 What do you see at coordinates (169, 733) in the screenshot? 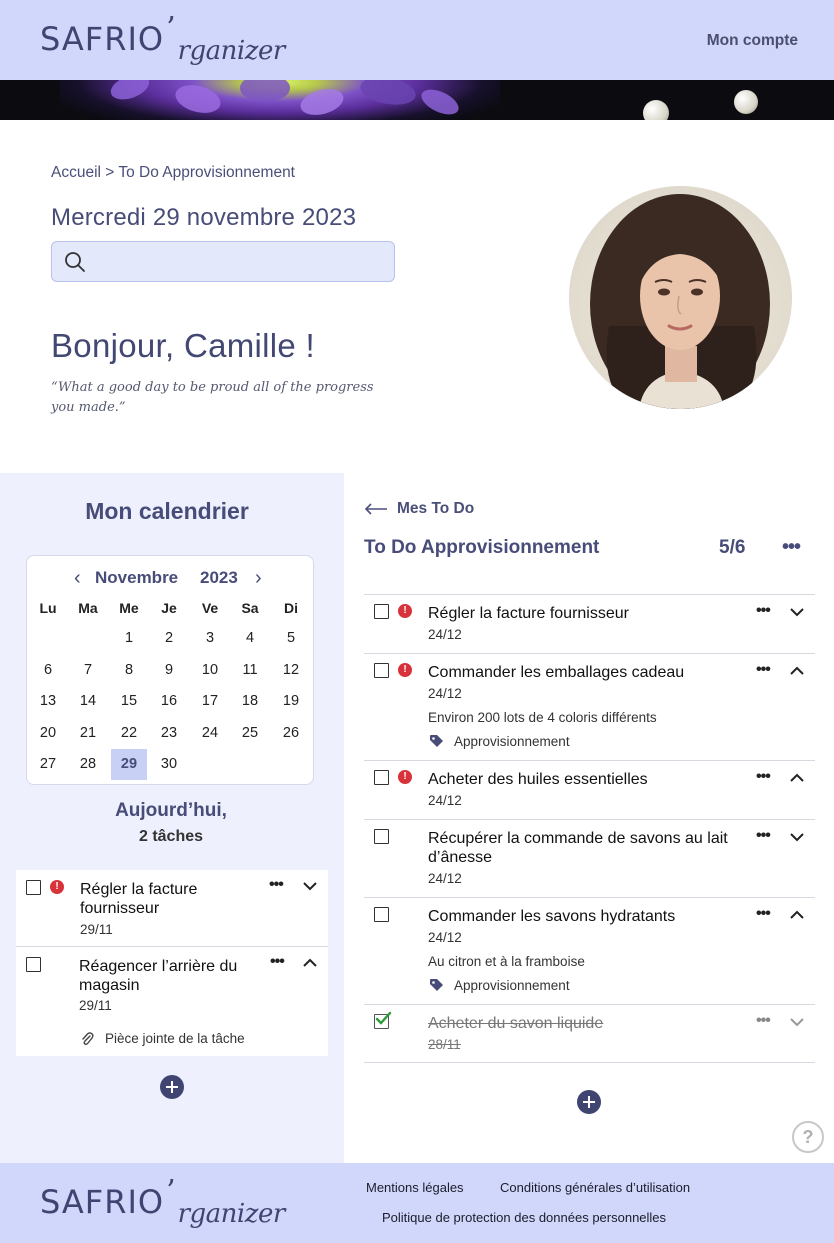
I see `calendar-day: 23` at bounding box center [169, 733].